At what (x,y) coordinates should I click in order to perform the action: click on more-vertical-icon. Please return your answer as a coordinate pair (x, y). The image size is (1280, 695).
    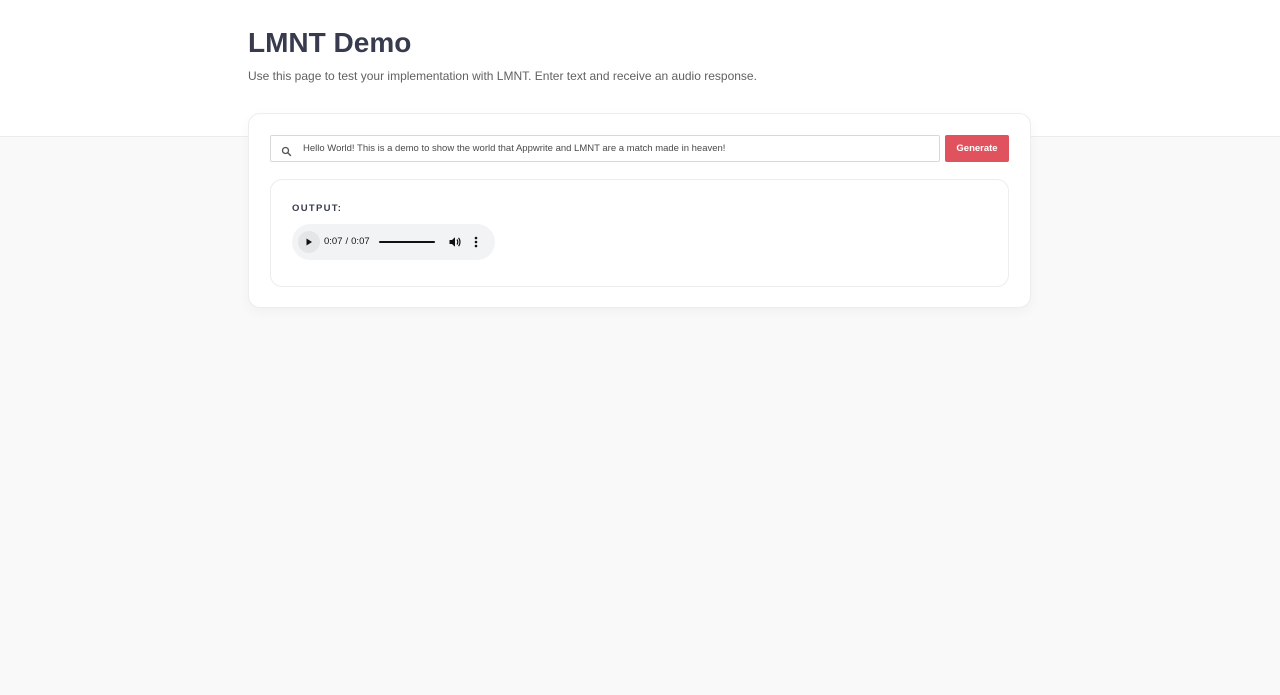
    Looking at the image, I should click on (476, 242).